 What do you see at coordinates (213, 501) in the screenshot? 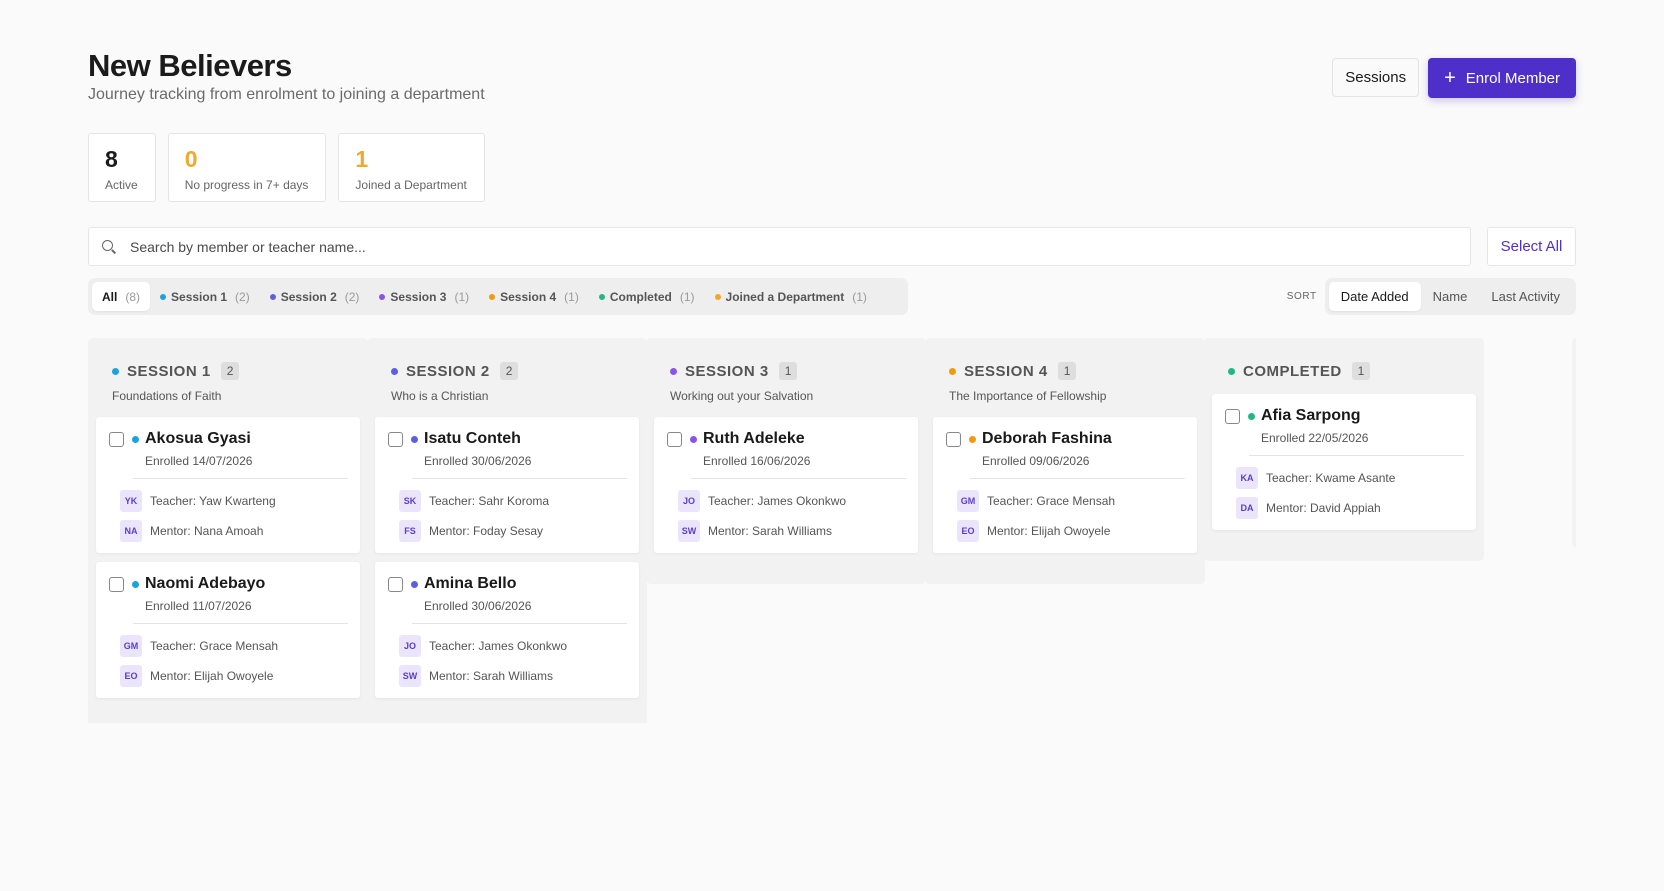
I see `teacher-name: Teacher: Yaw Kwarteng` at bounding box center [213, 501].